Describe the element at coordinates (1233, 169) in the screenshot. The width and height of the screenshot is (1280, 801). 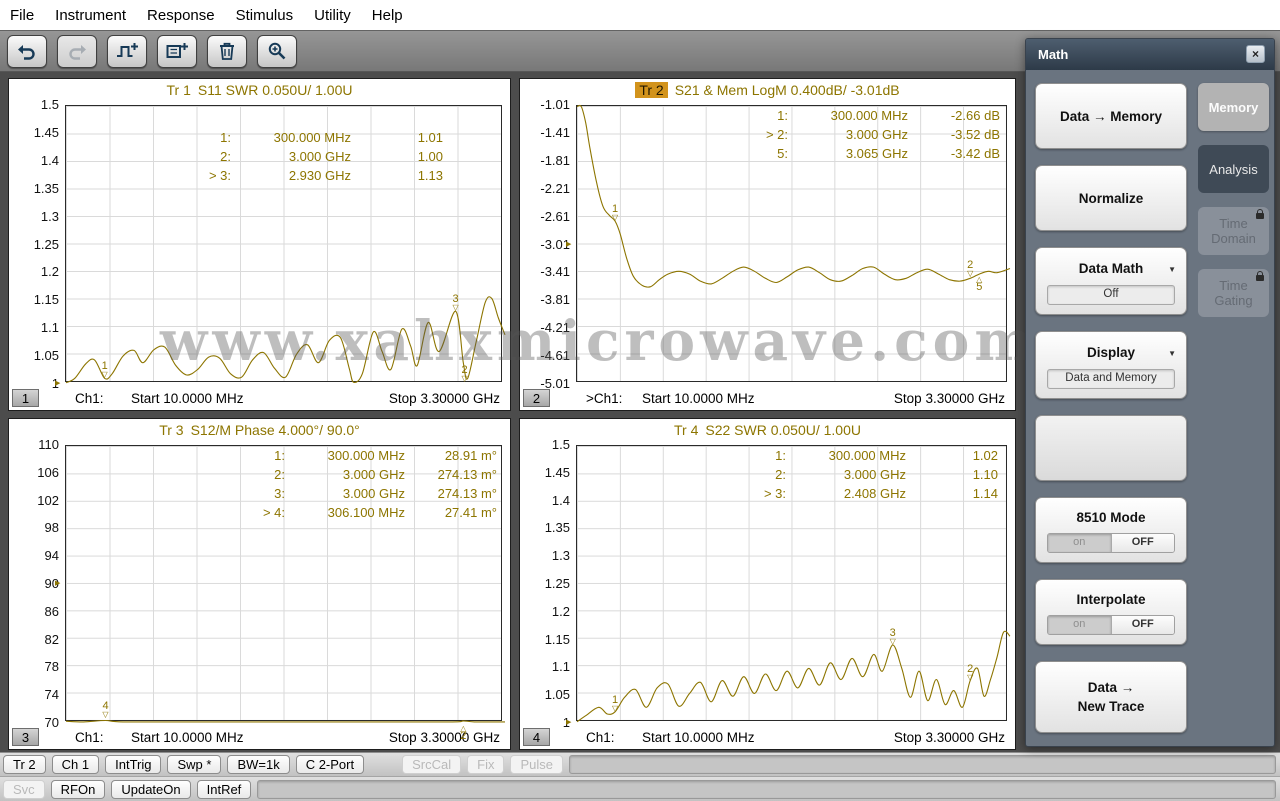
I see `tab-analysis: Analysis` at that location.